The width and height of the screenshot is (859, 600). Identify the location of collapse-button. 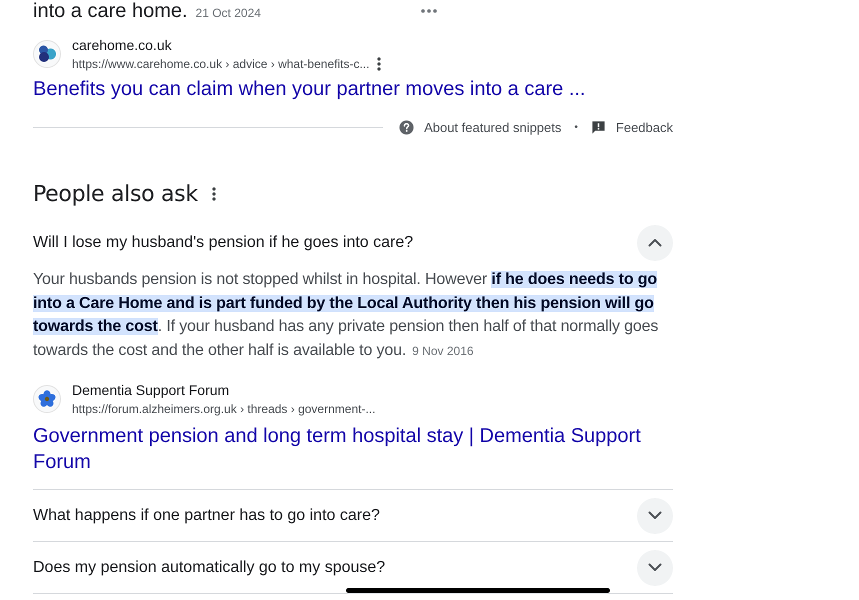
(655, 242).